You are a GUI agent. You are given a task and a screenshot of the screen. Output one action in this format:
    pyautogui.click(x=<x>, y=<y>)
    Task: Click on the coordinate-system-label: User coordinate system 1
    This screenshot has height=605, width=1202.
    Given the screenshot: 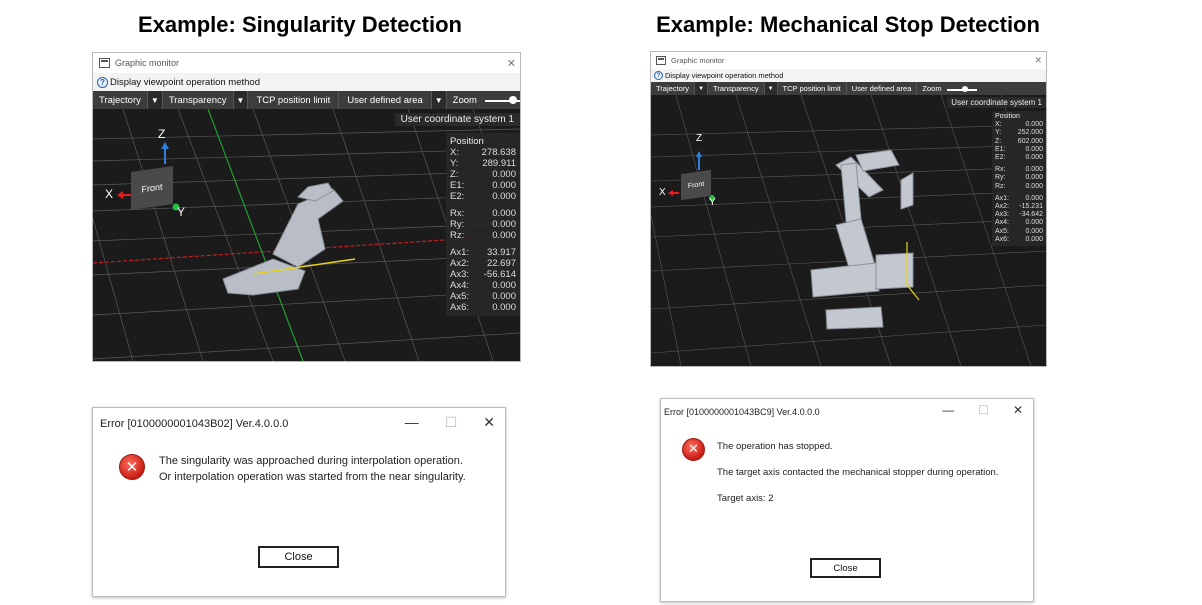 What is the action you would take?
    pyautogui.click(x=457, y=119)
    